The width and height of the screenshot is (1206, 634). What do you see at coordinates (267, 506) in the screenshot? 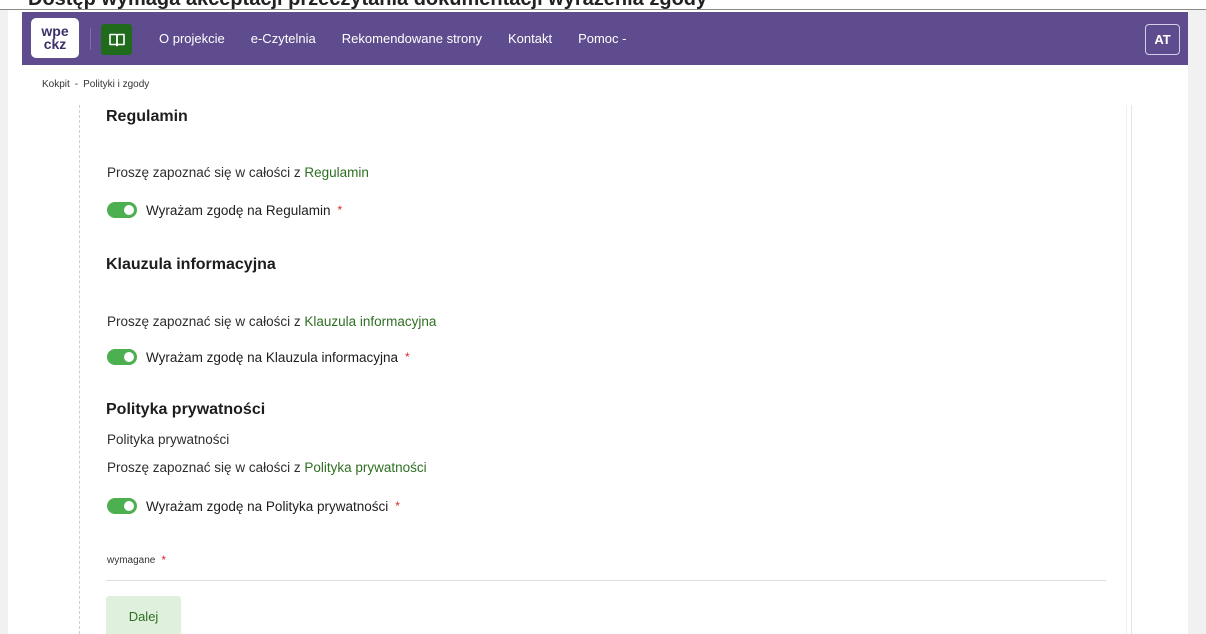
I see `consent-label-polityka: Wyrażam zgodę na Polityka prywatności` at bounding box center [267, 506].